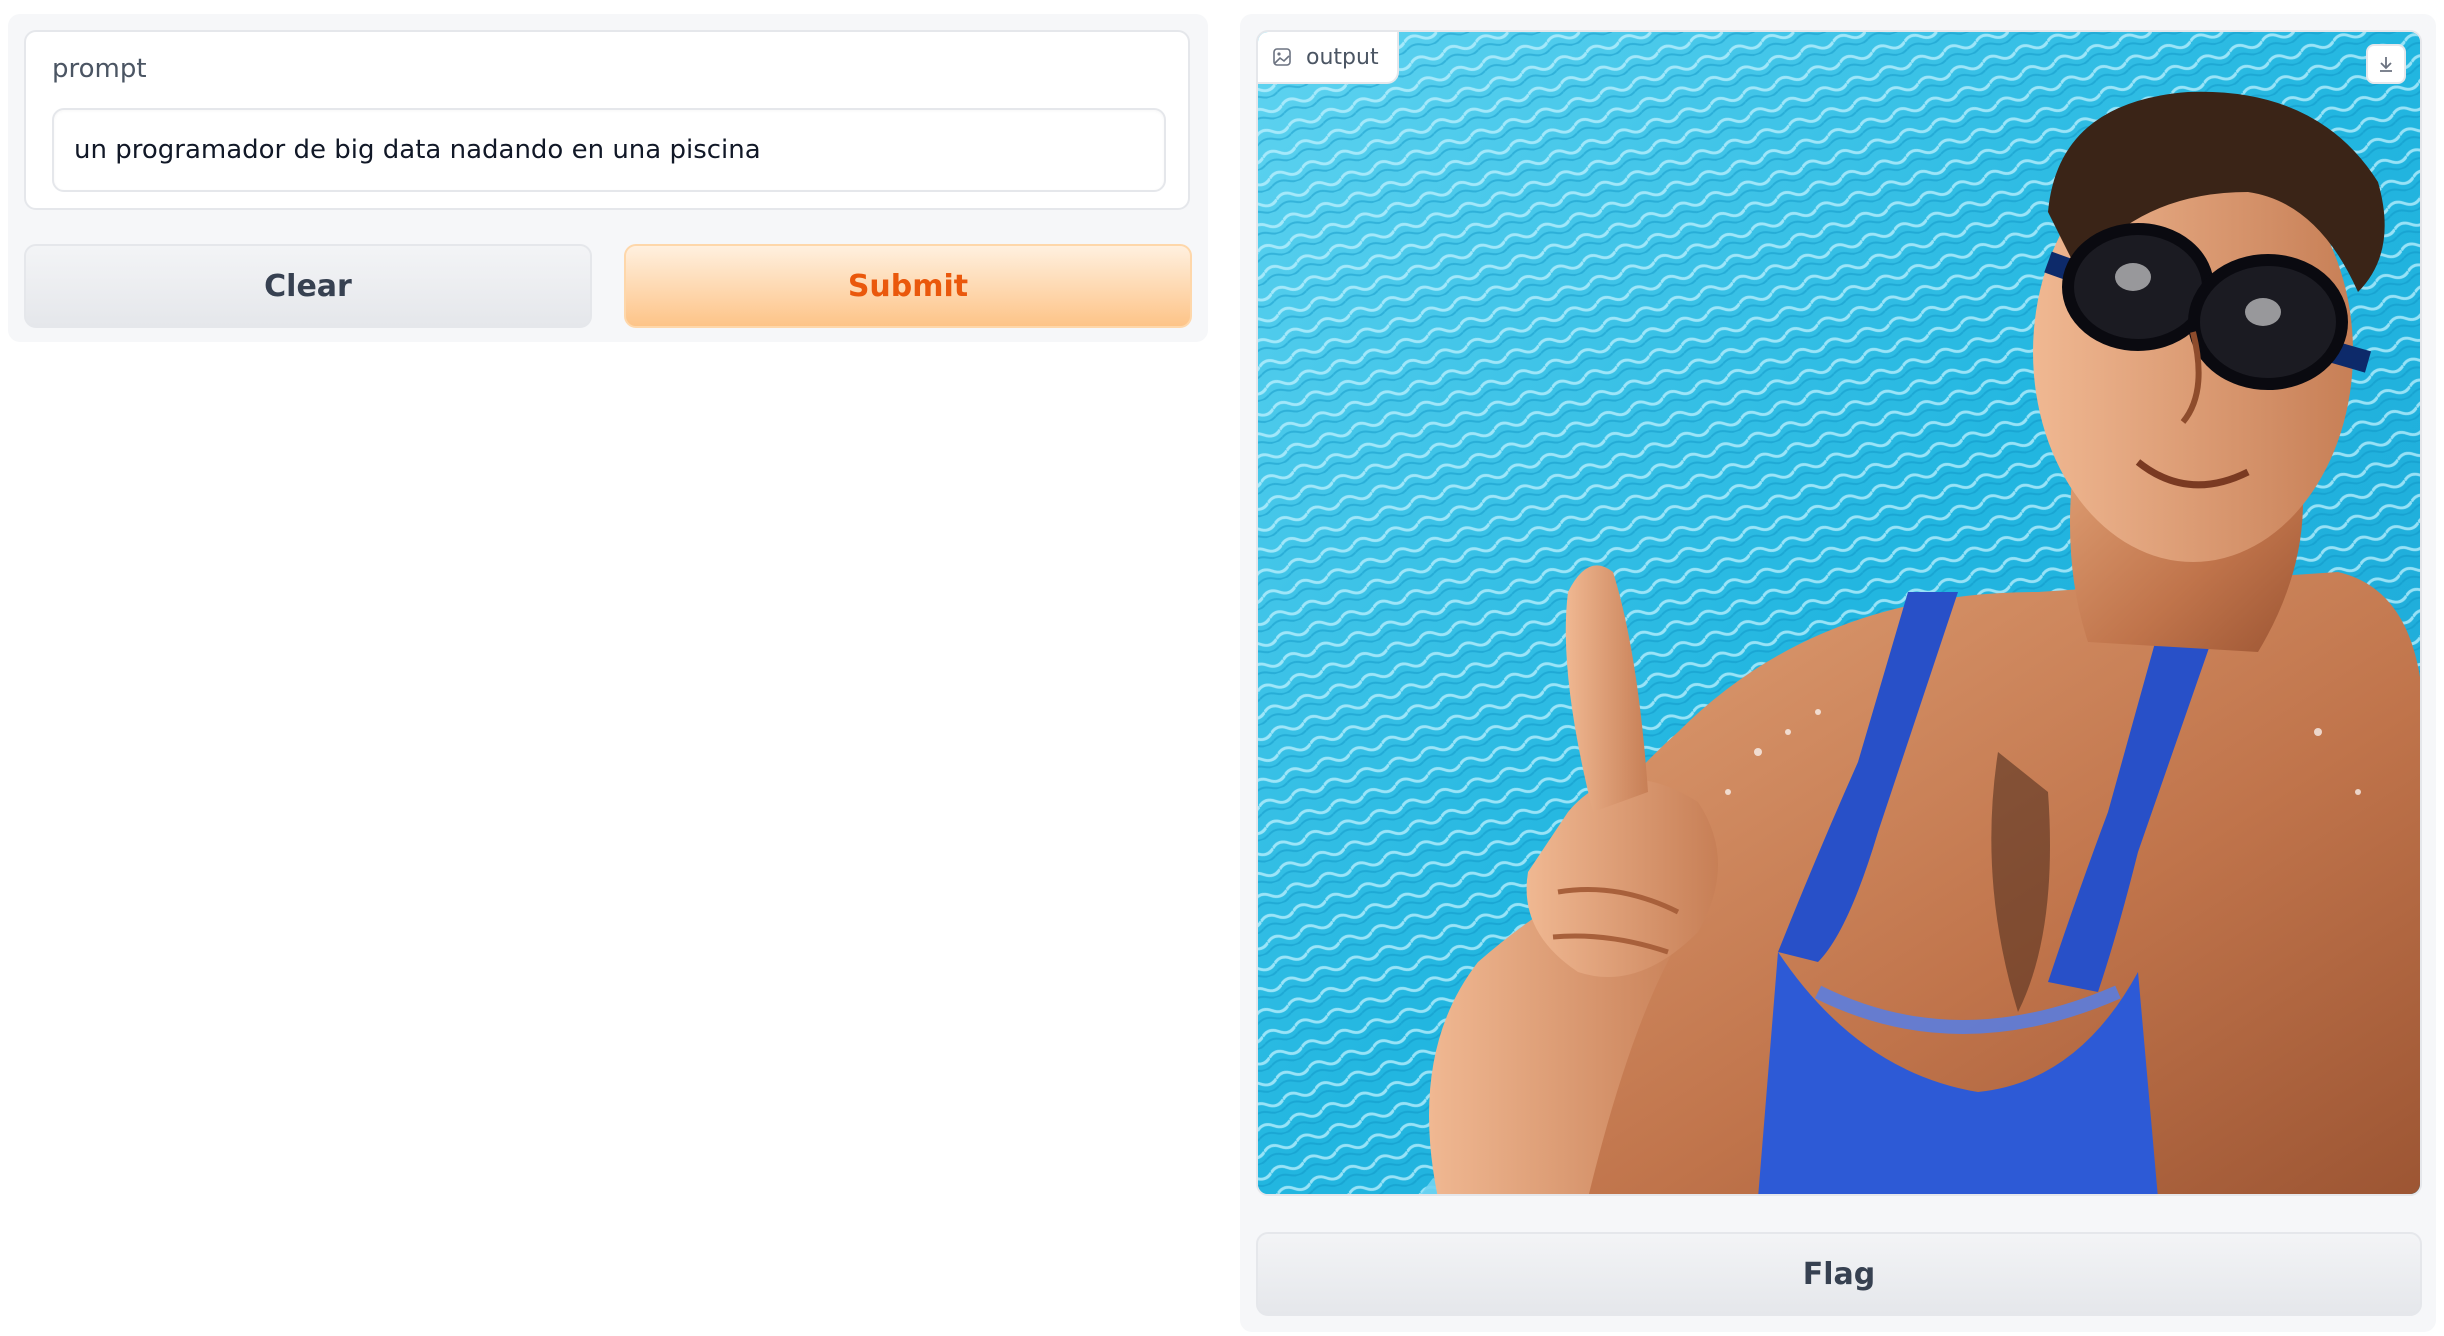  I want to click on image-icon, so click(1282, 57).